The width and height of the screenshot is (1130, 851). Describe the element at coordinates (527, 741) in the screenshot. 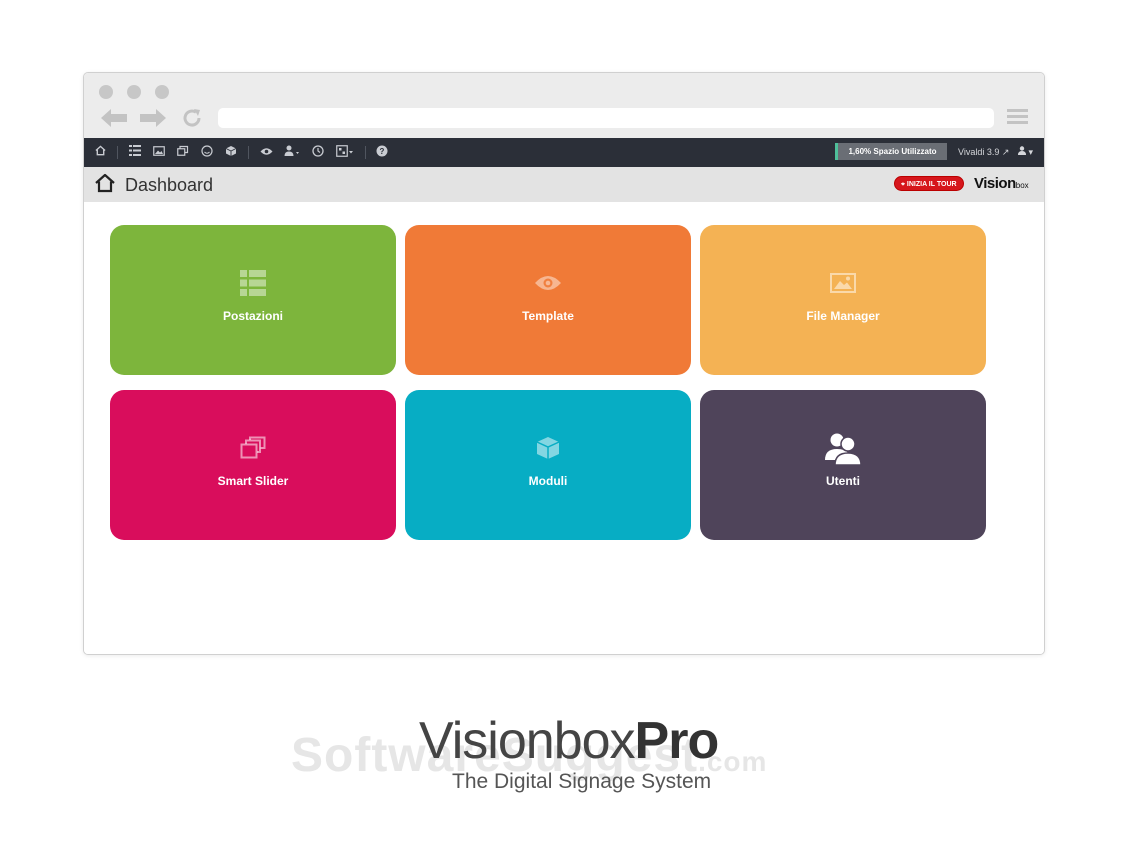

I see `product-name-main: Visionbox` at that location.